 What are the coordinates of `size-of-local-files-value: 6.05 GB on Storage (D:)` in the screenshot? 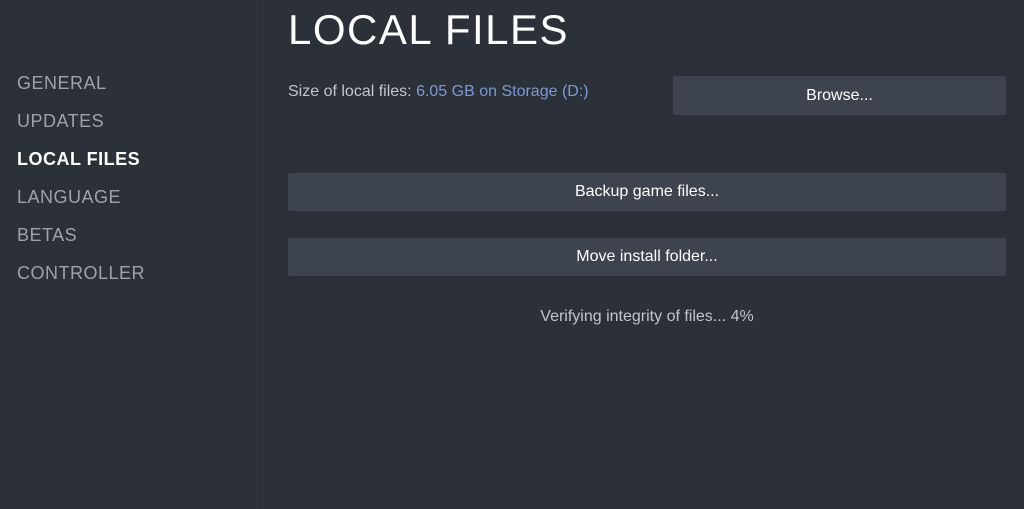 It's located at (502, 91).